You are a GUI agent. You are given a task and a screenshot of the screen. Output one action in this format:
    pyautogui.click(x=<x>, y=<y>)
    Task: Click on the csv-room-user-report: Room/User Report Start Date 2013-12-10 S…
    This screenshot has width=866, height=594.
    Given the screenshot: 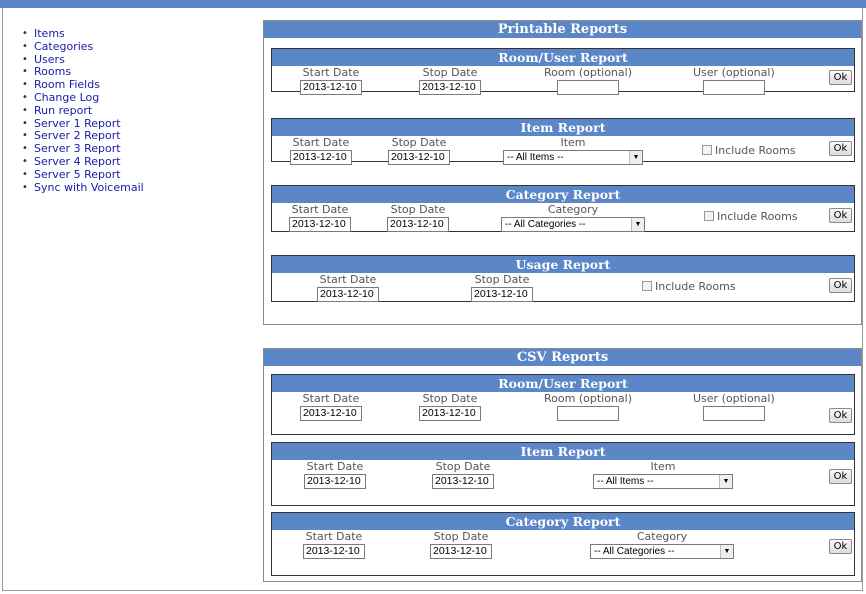 What is the action you would take?
    pyautogui.click(x=563, y=404)
    